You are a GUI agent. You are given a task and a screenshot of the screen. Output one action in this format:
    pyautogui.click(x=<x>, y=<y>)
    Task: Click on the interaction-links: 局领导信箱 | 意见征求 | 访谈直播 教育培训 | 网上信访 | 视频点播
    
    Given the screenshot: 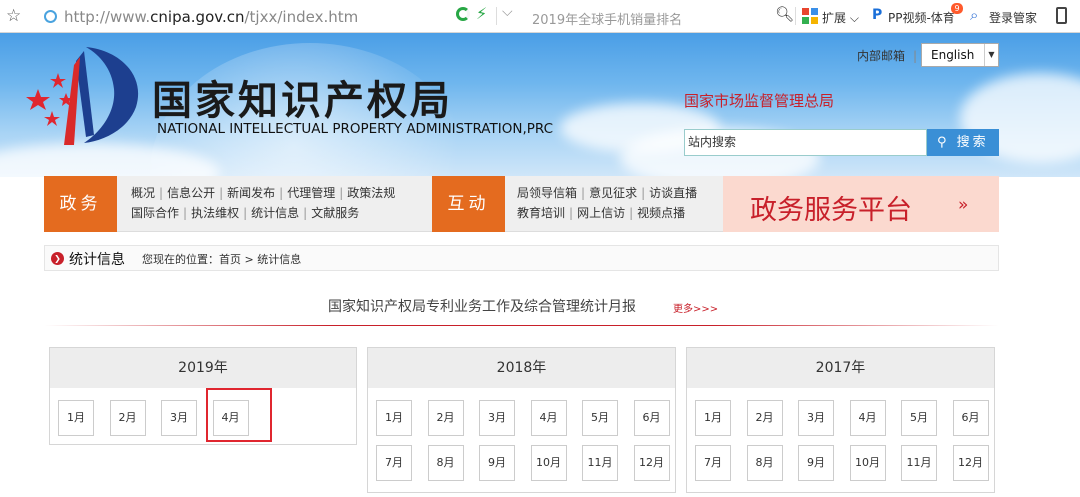 What is the action you would take?
    pyautogui.click(x=607, y=203)
    